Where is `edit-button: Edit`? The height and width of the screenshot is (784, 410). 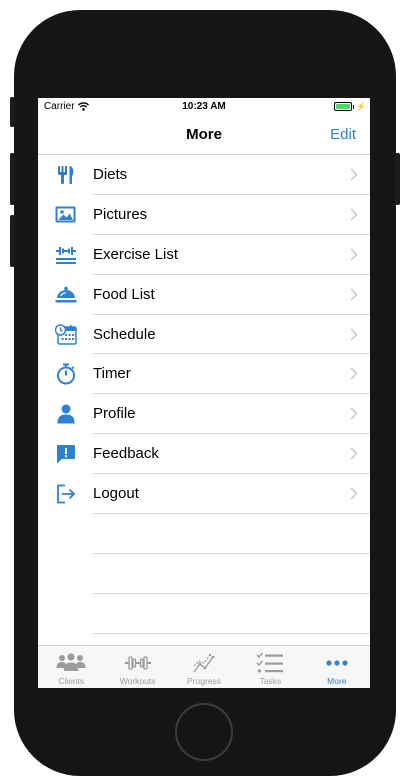
edit-button: Edit is located at coordinates (343, 134).